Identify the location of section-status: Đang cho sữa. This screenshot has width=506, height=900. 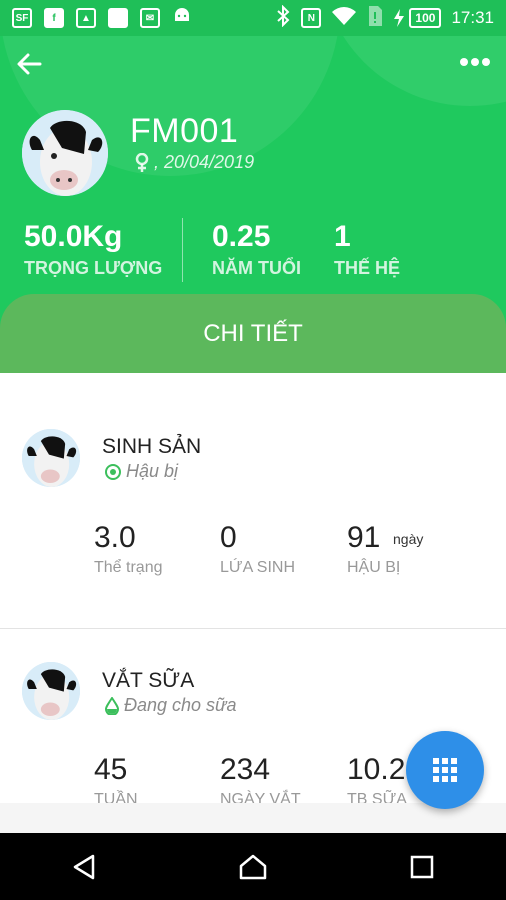
(170, 705).